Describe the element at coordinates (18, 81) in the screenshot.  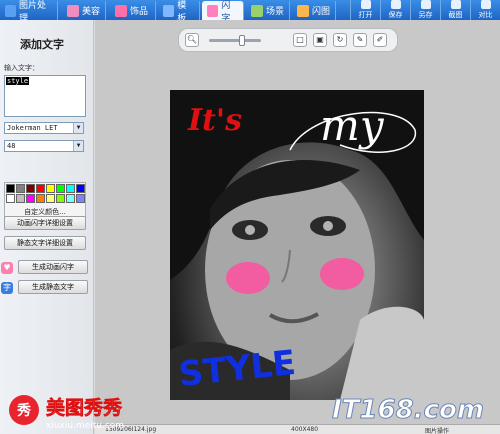
I see `text-input-value: style` at that location.